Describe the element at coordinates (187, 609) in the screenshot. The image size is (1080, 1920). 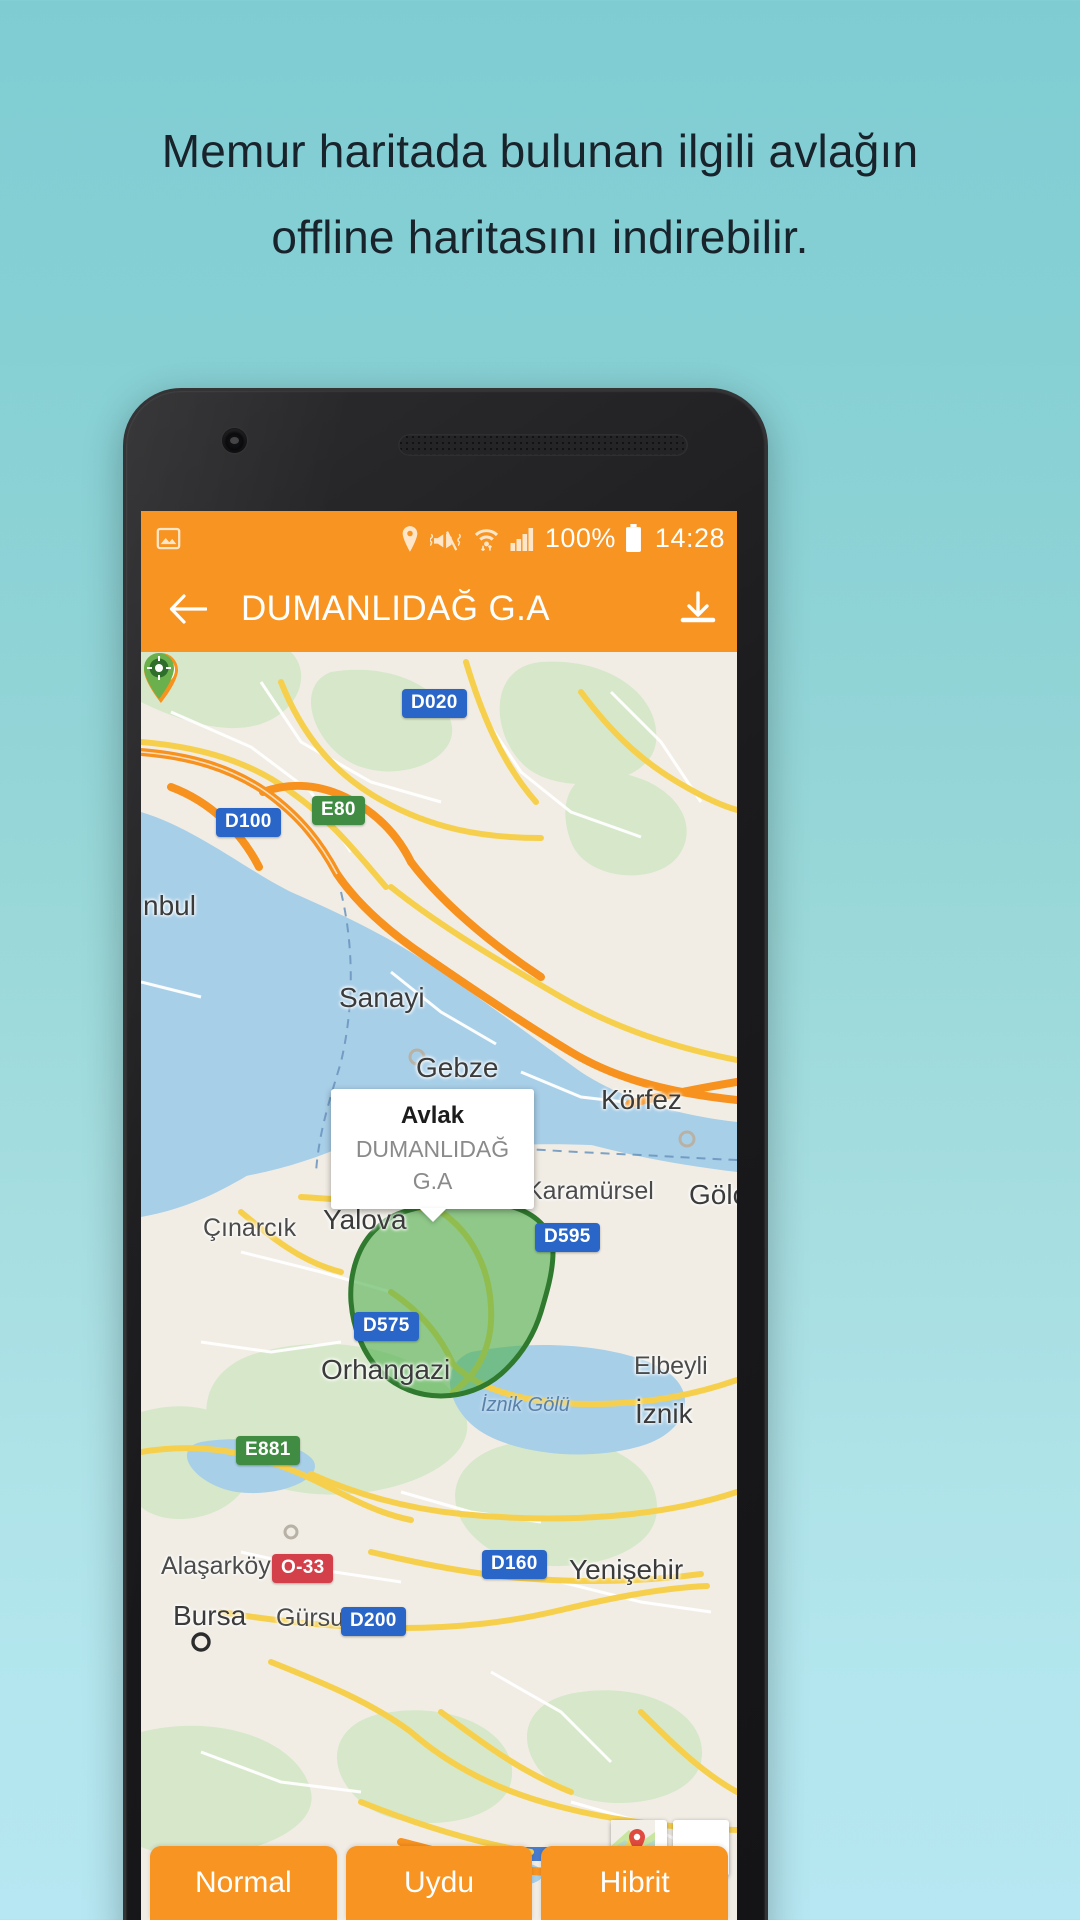
I see `back-arrow-icon` at that location.